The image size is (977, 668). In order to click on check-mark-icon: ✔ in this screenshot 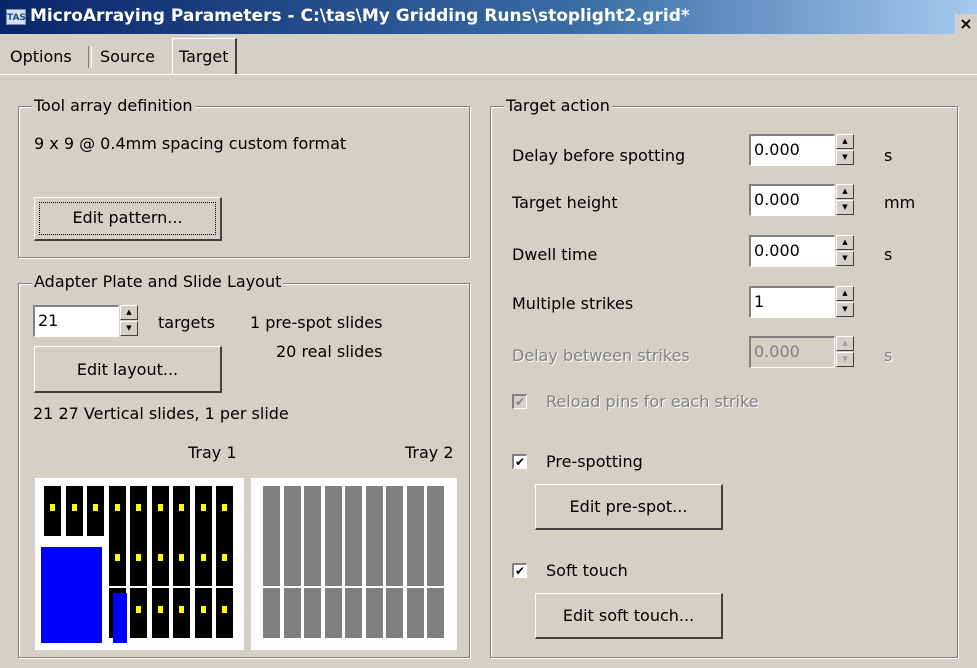, I will do `click(520, 571)`.